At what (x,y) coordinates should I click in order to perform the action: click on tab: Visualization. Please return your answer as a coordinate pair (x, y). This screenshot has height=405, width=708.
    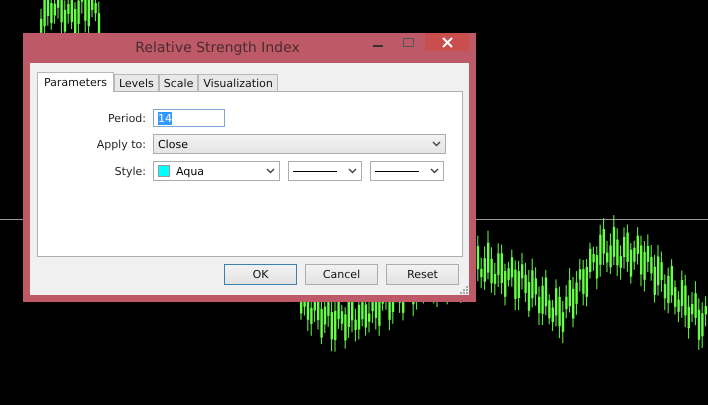
    Looking at the image, I should click on (238, 82).